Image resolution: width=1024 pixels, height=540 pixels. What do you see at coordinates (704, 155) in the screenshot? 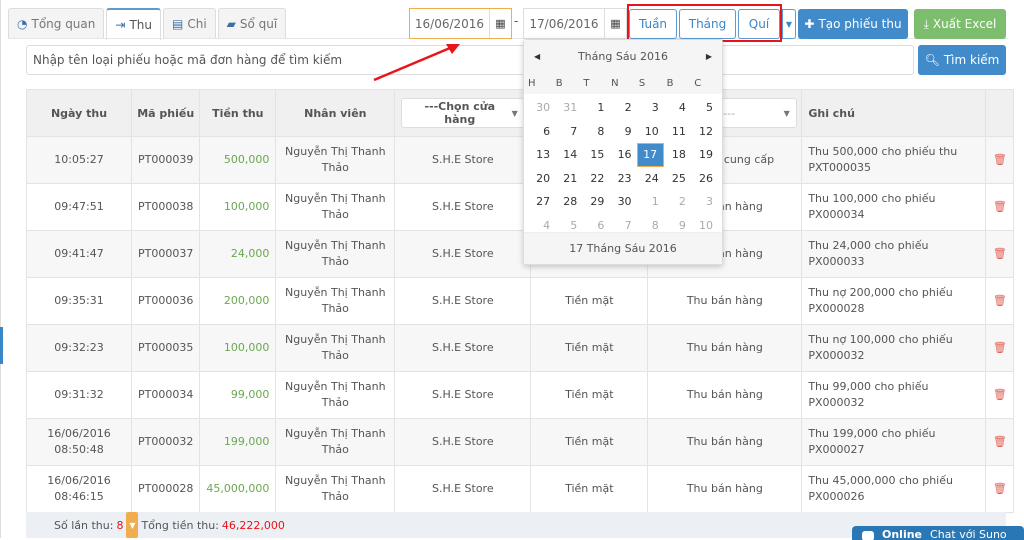
I see `day-cell: 19` at bounding box center [704, 155].